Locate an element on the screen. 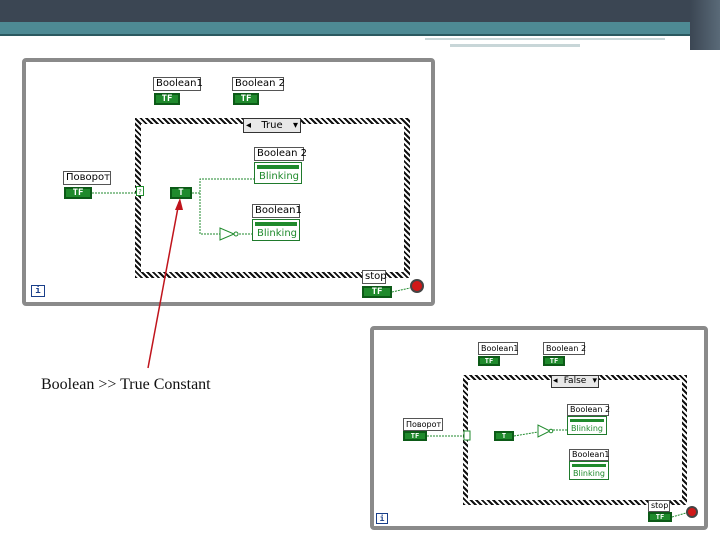  not-gate-icon is located at coordinates (544, 431).